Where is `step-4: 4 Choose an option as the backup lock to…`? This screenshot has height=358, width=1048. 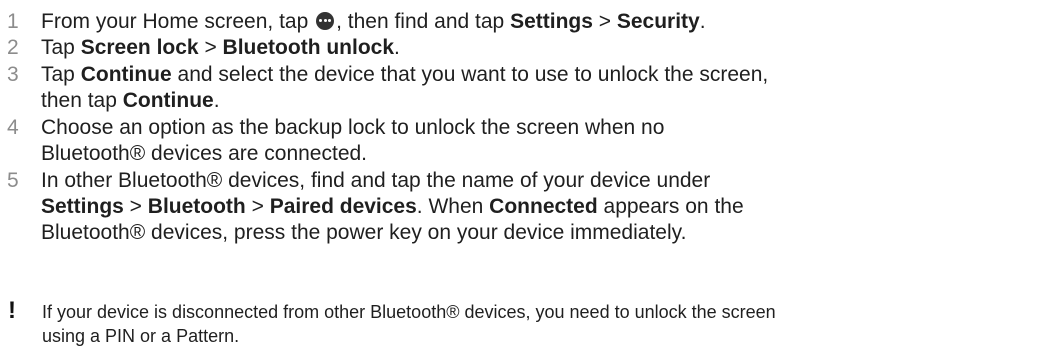
step-4: 4 Choose an option as the backup lock to… is located at coordinates (400, 141).